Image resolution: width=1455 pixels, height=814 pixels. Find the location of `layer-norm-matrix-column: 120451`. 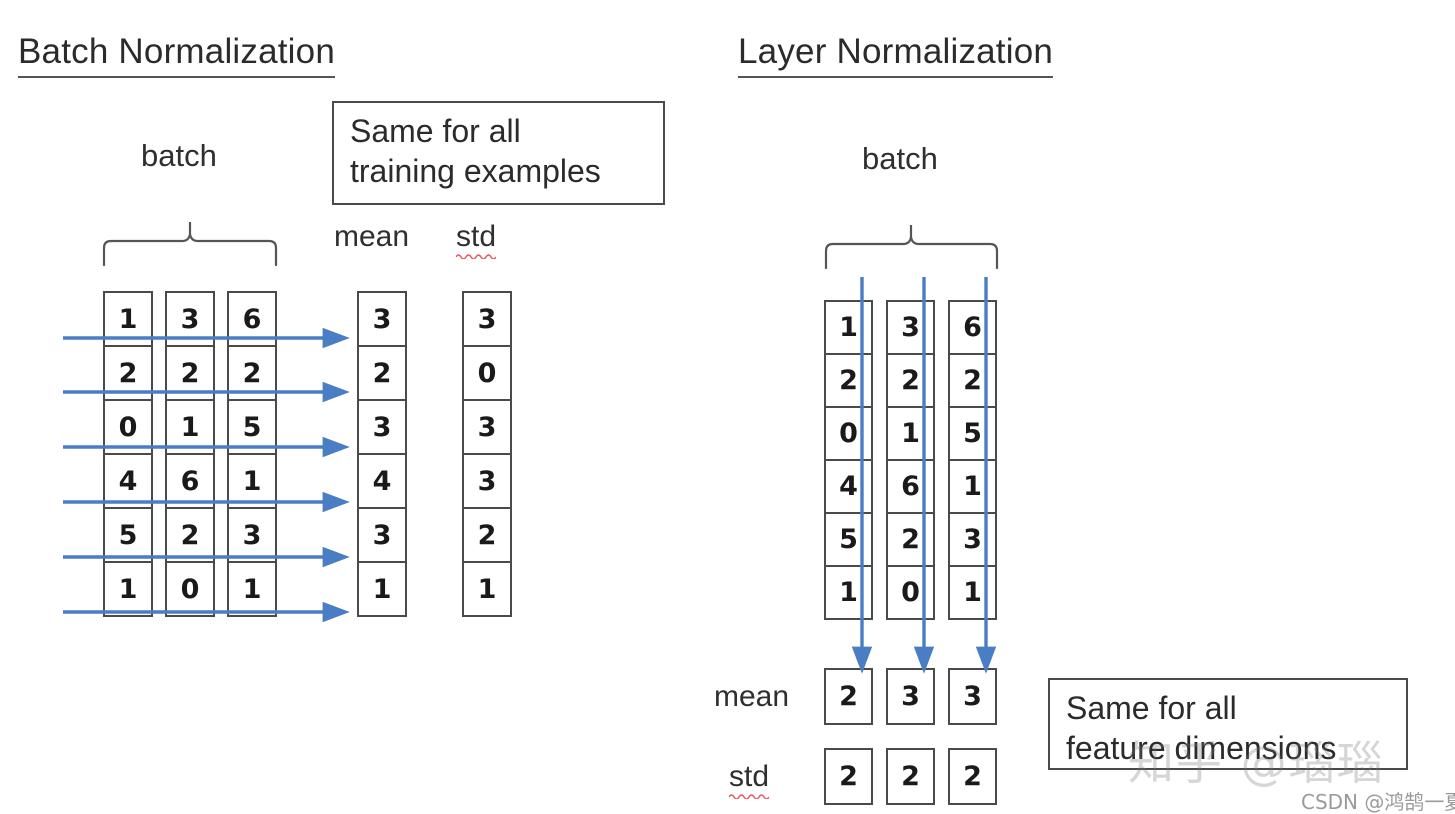

layer-norm-matrix-column: 120451 is located at coordinates (848, 460).